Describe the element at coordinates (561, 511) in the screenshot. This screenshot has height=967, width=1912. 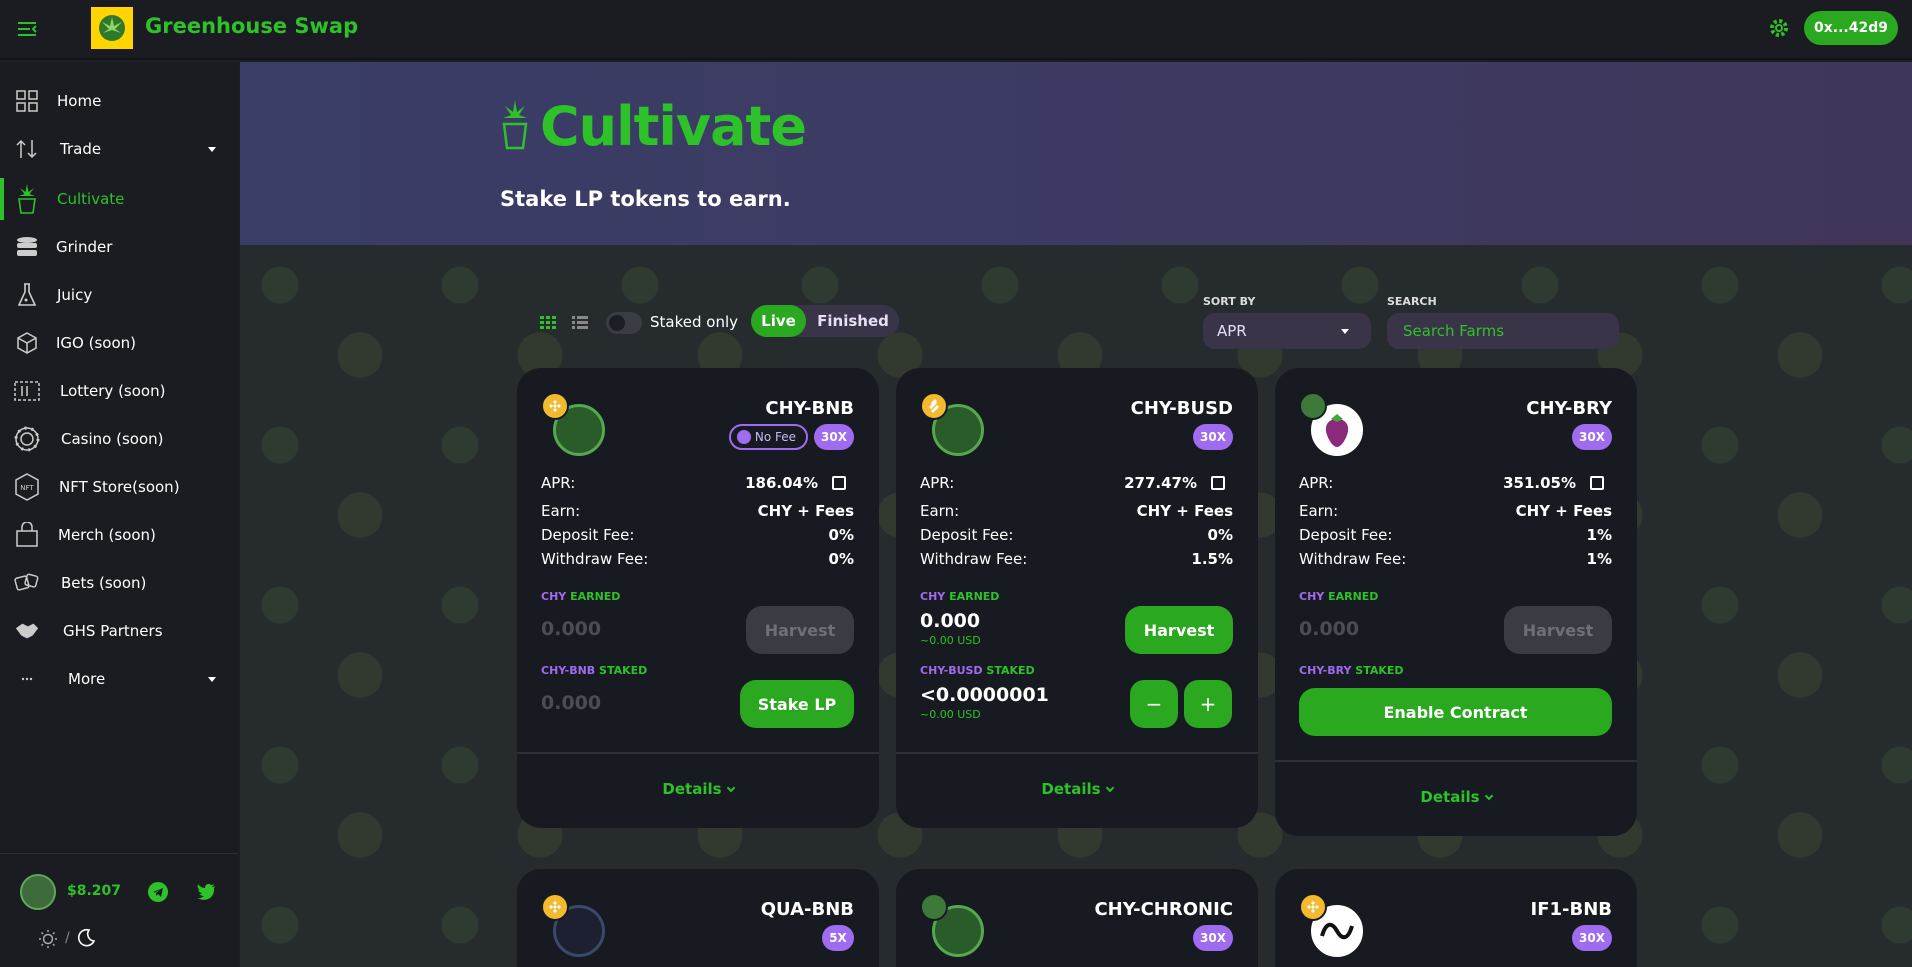
I see `earn-label: Earn:` at that location.